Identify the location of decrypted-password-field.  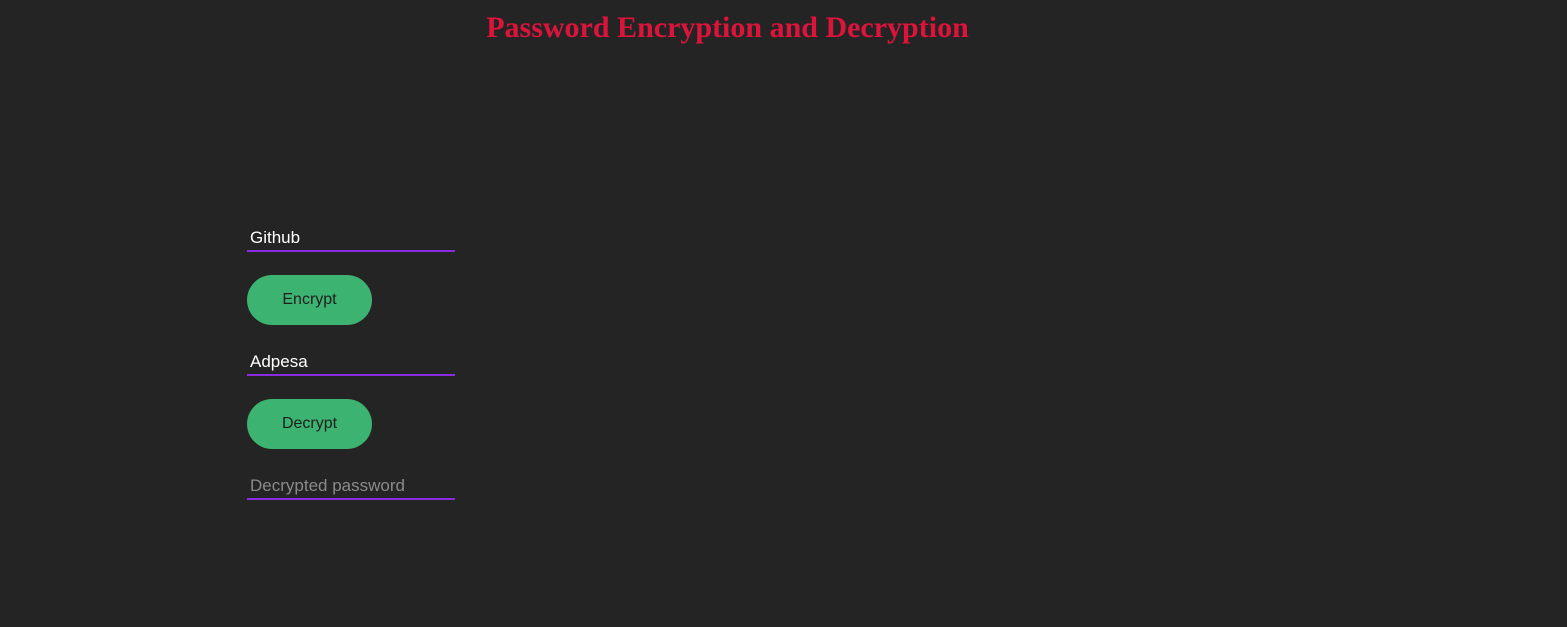
(351, 486).